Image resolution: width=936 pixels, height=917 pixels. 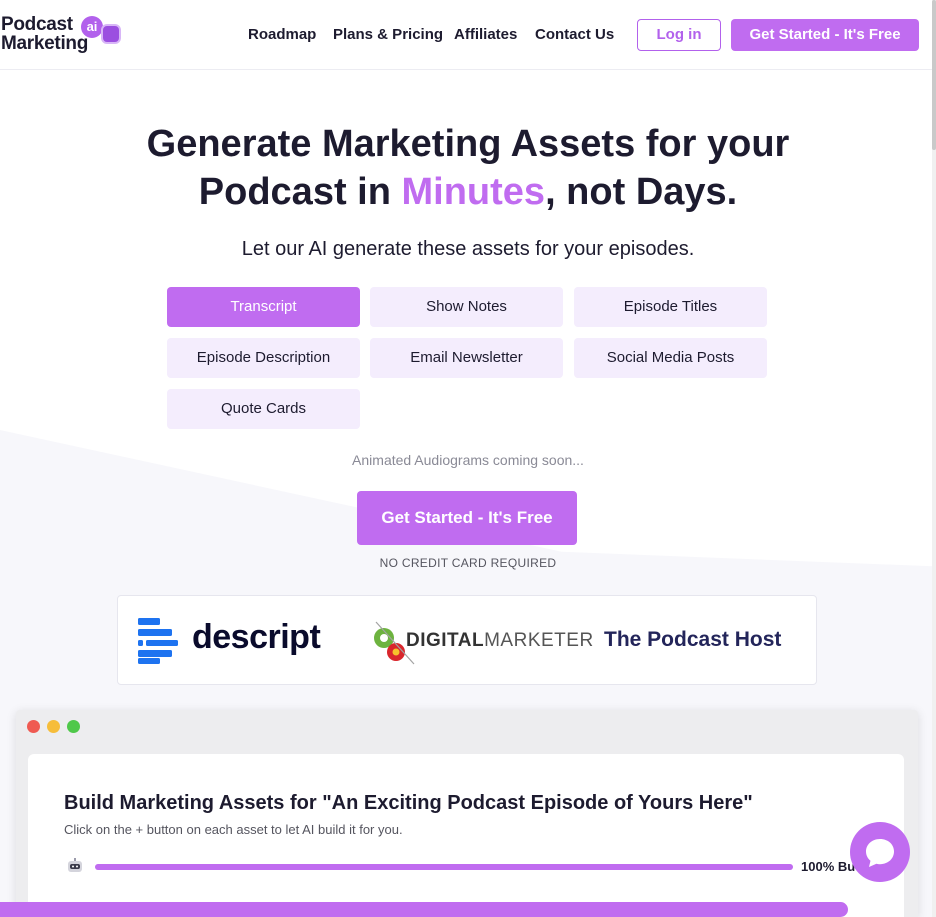 I want to click on digitalmarketer-wordmark-rest: MARKETER, so click(x=539, y=640).